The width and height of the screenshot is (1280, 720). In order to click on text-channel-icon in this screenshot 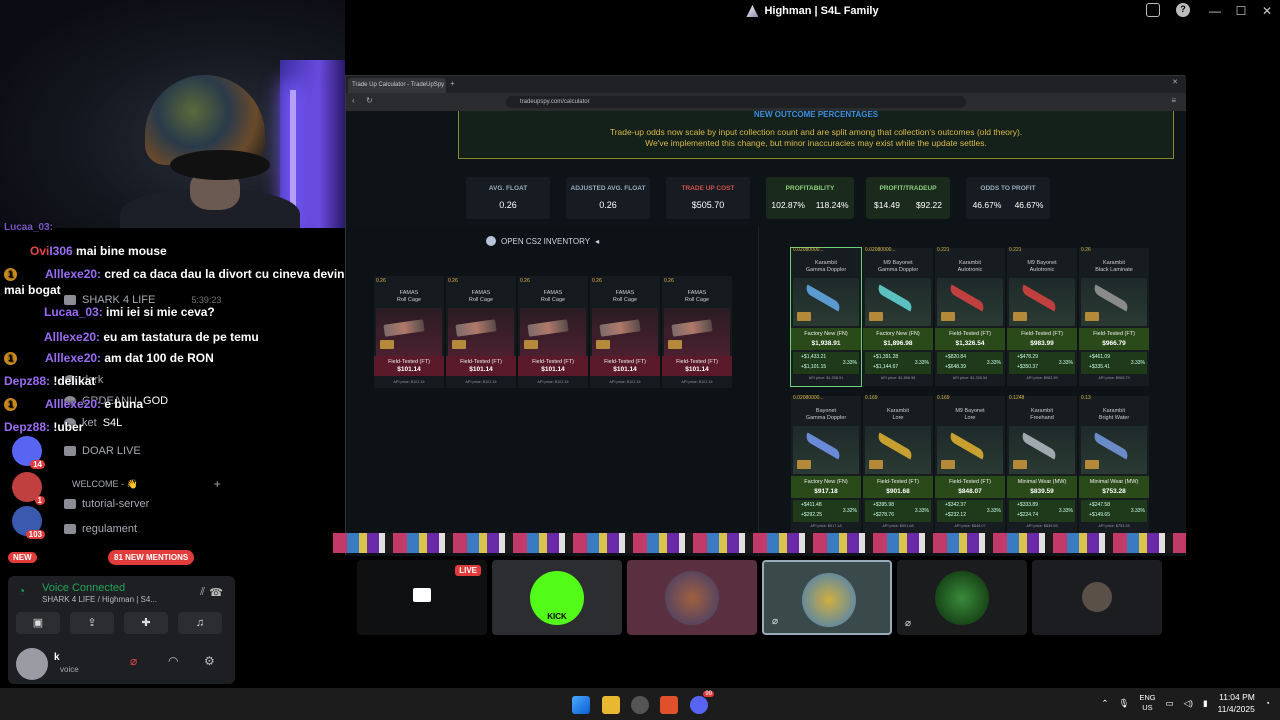, I will do `click(70, 529)`.